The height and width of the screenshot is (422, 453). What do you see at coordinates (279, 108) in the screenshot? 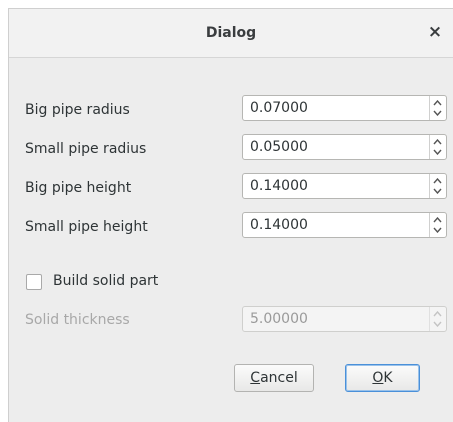
I see `big-pipe-radius-value: 0.07000` at bounding box center [279, 108].